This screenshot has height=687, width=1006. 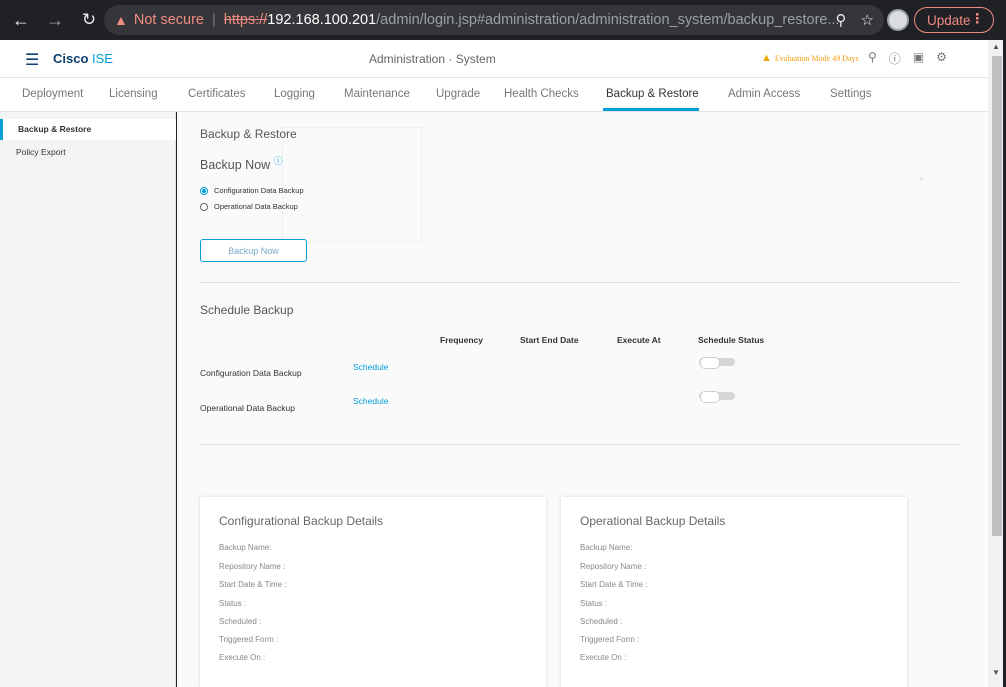 I want to click on tab-settings: Settings, so click(x=851, y=94).